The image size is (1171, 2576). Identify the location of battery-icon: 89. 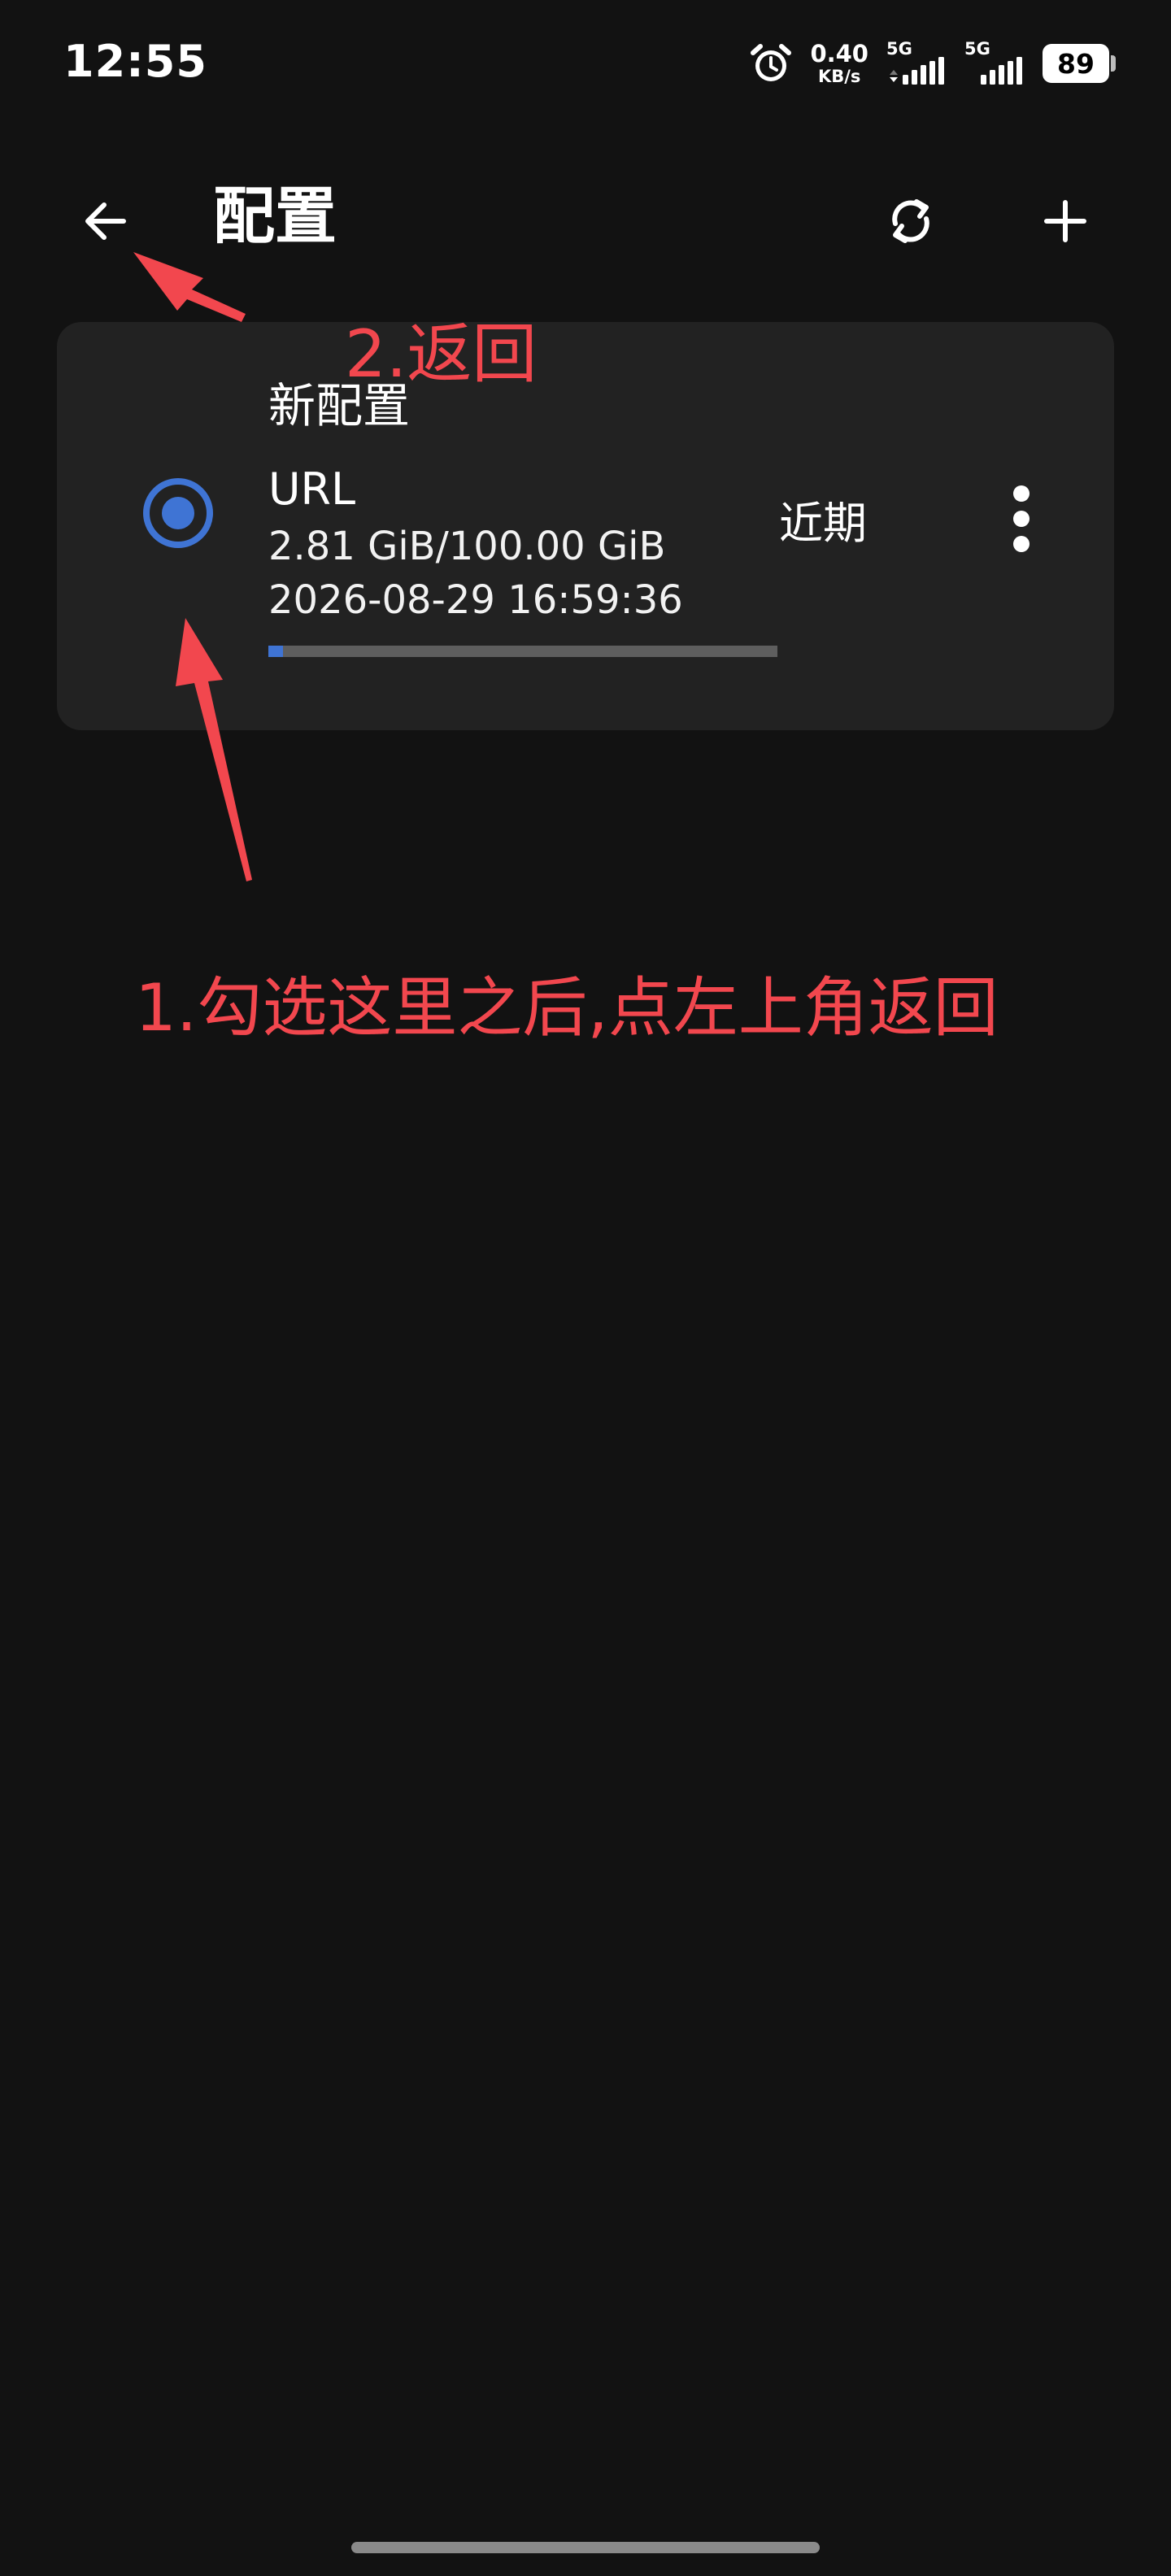
(1080, 64).